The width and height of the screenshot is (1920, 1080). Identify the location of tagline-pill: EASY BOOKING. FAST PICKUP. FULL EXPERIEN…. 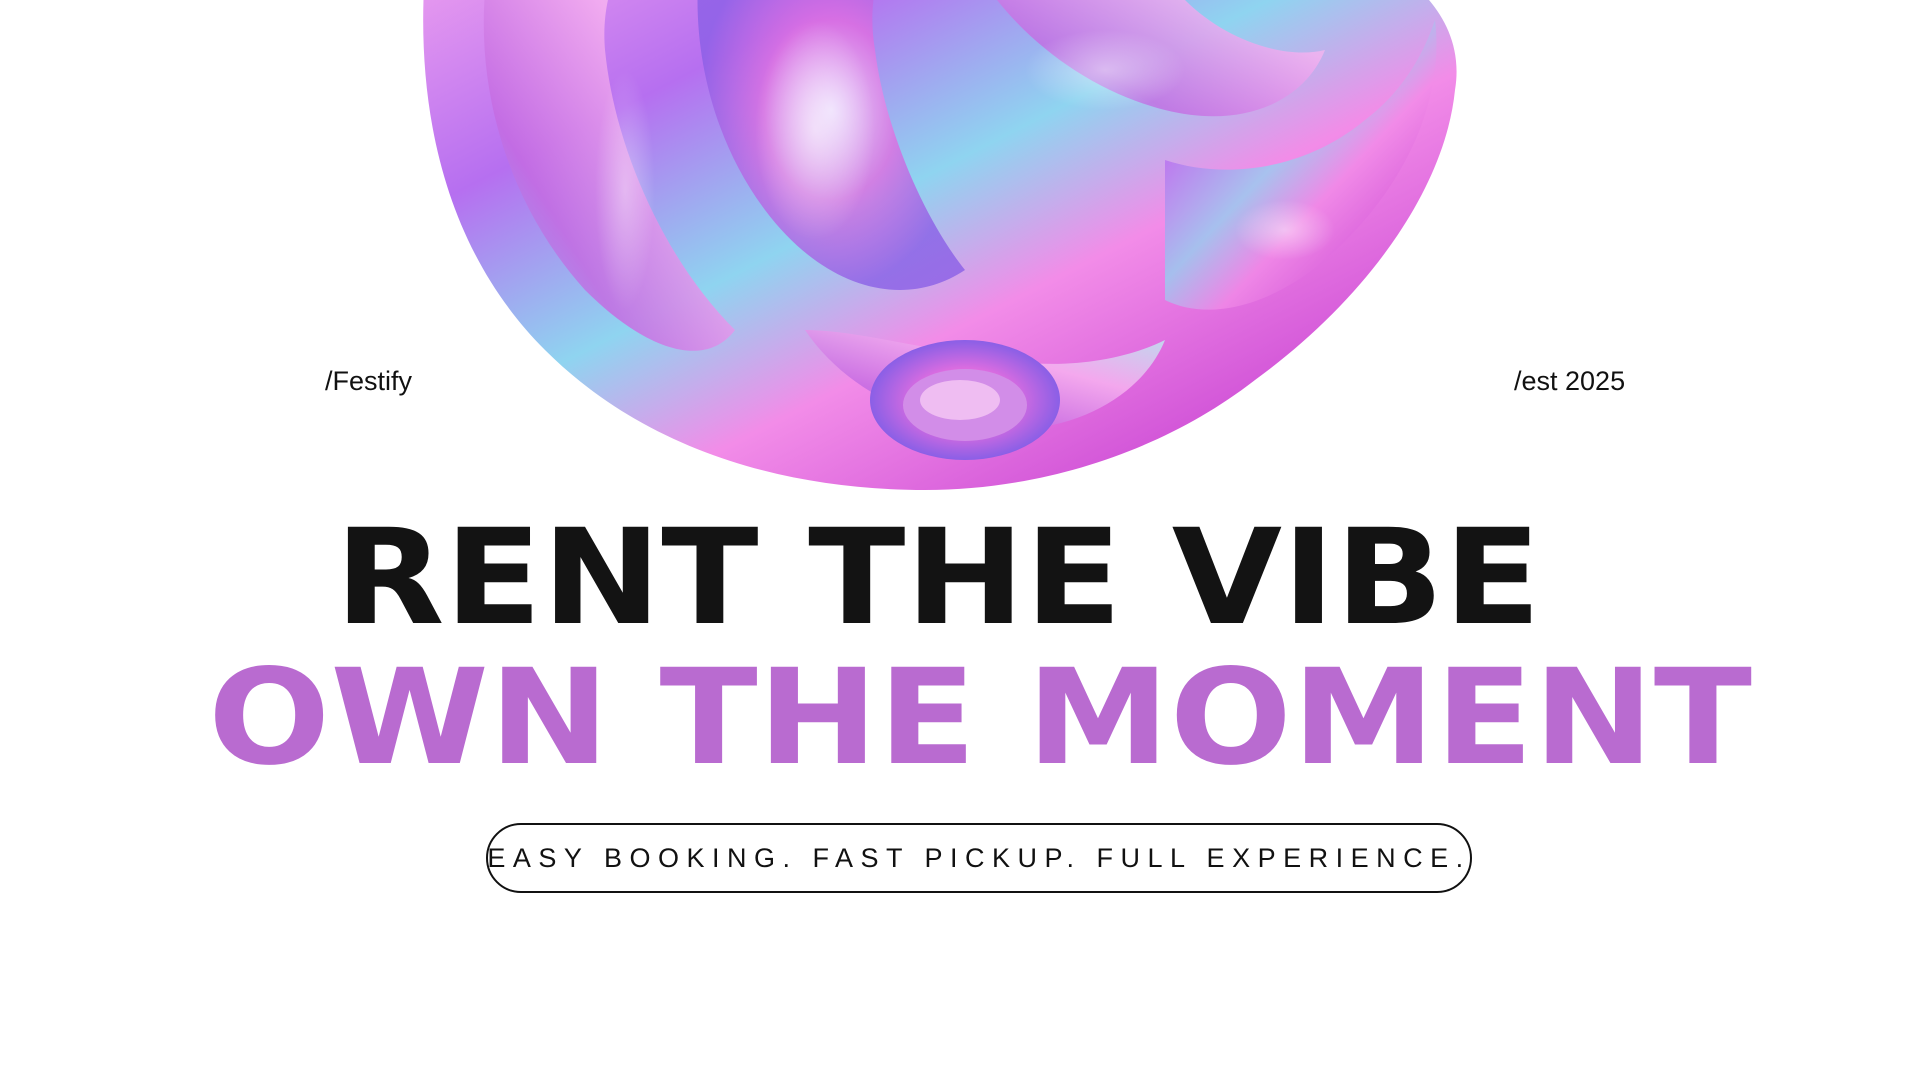
(979, 858).